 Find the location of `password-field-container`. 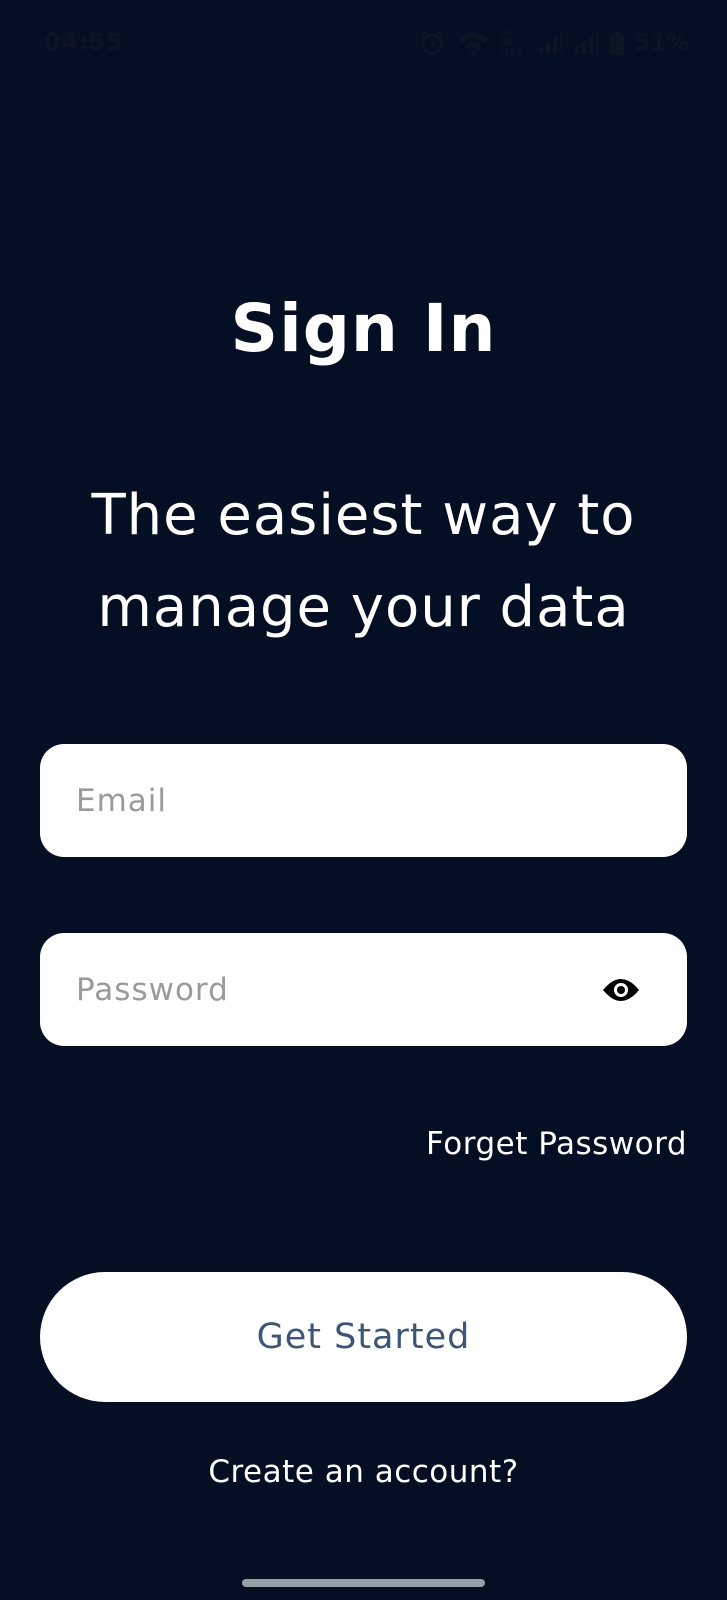

password-field-container is located at coordinates (363, 989).